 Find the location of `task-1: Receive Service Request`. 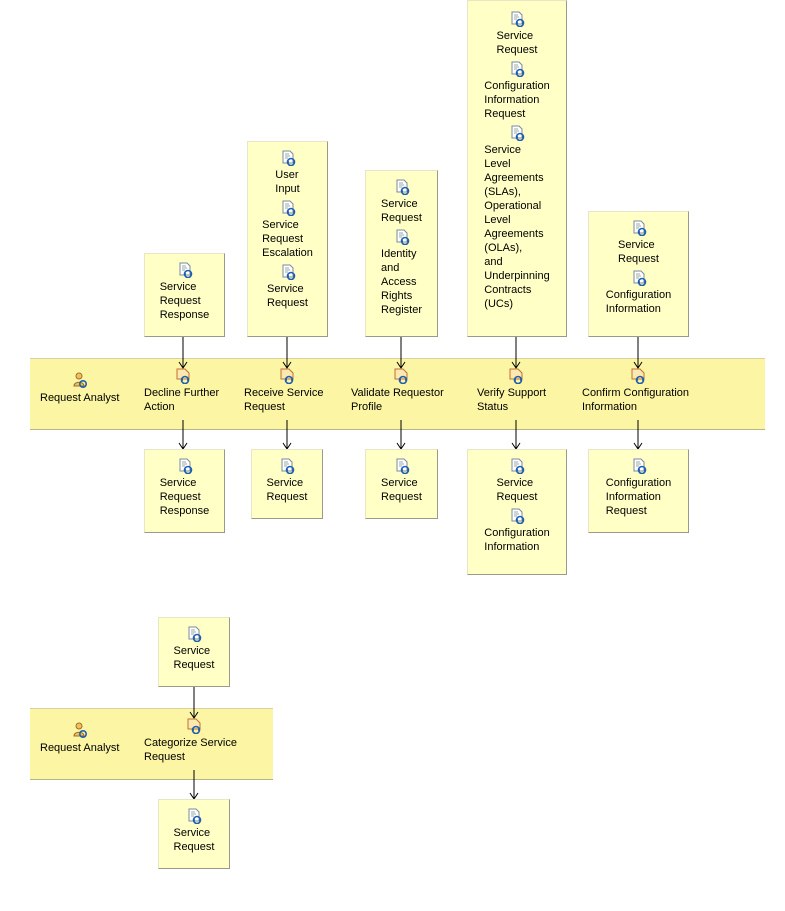

task-1: Receive Service Request is located at coordinates (283, 391).